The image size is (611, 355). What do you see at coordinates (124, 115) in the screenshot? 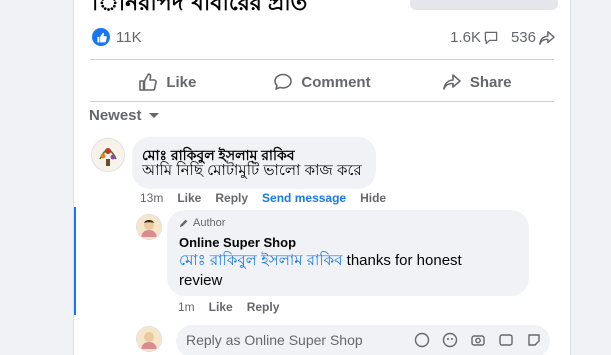
I see `comment-sort-dropdown: Newest` at bounding box center [124, 115].